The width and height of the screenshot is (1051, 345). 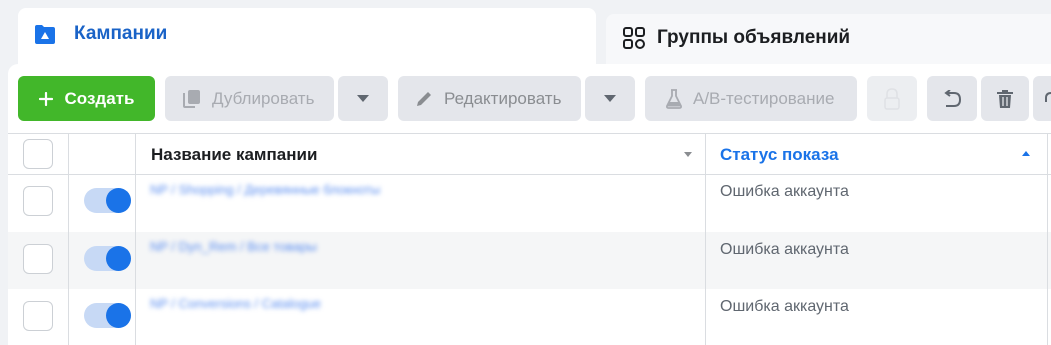 I want to click on create-button: Создать, so click(x=86, y=98).